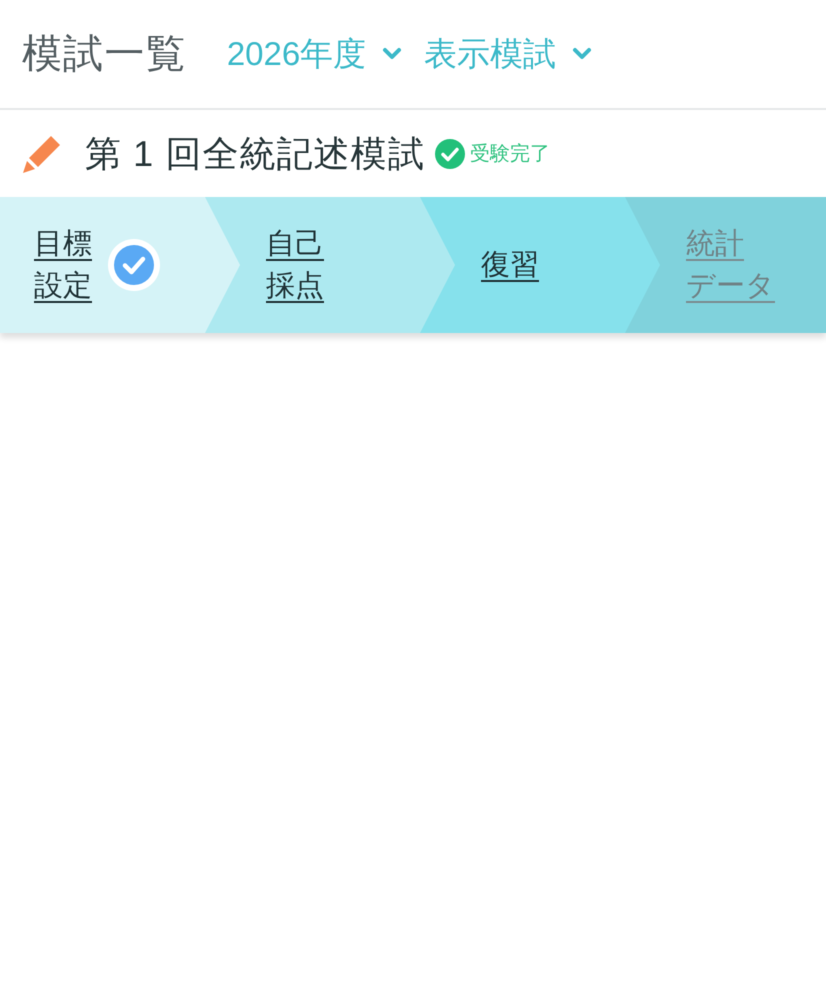 The height and width of the screenshot is (999, 826). What do you see at coordinates (295, 265) in the screenshot?
I see `step-link: 自己 採点` at bounding box center [295, 265].